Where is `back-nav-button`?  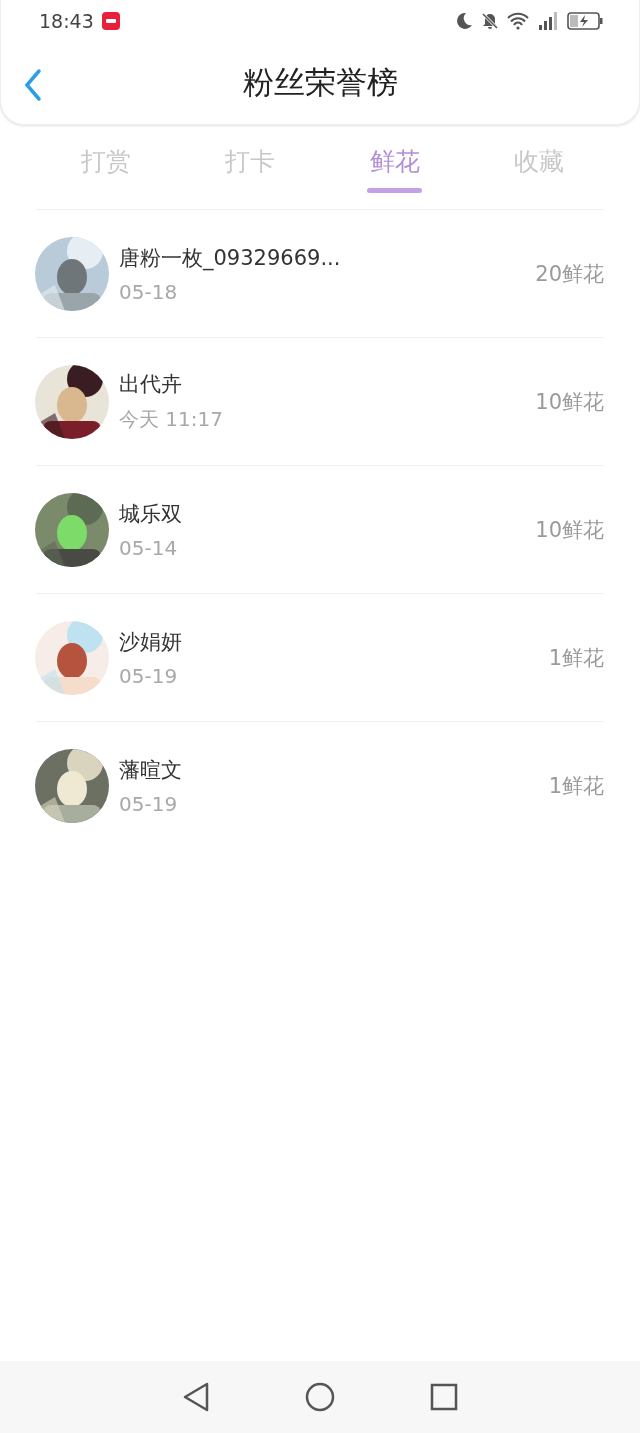
back-nav-button is located at coordinates (196, 1397).